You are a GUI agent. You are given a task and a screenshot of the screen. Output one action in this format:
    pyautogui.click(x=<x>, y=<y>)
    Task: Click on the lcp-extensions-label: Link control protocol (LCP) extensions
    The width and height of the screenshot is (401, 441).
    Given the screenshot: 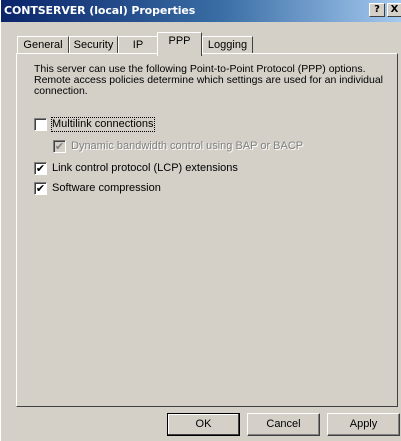 What is the action you would take?
    pyautogui.click(x=145, y=168)
    